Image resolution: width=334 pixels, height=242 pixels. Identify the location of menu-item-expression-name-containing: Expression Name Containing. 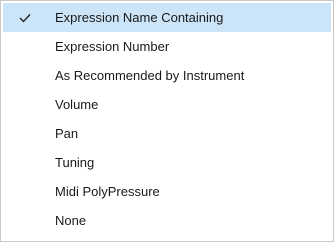
(167, 17).